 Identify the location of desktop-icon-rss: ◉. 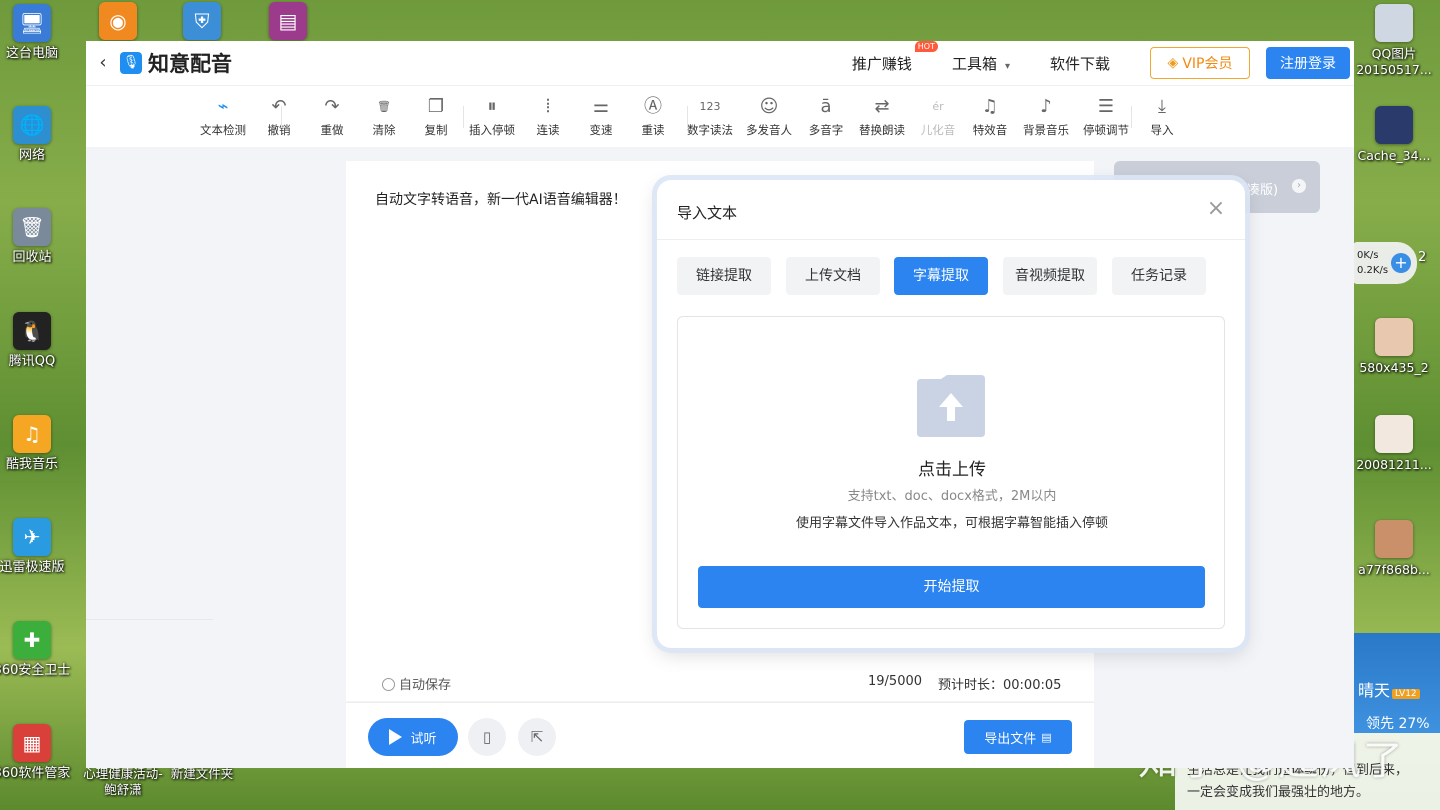
(118, 23).